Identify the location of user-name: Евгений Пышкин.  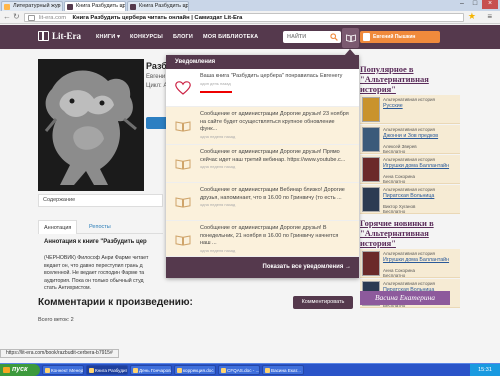
(394, 37).